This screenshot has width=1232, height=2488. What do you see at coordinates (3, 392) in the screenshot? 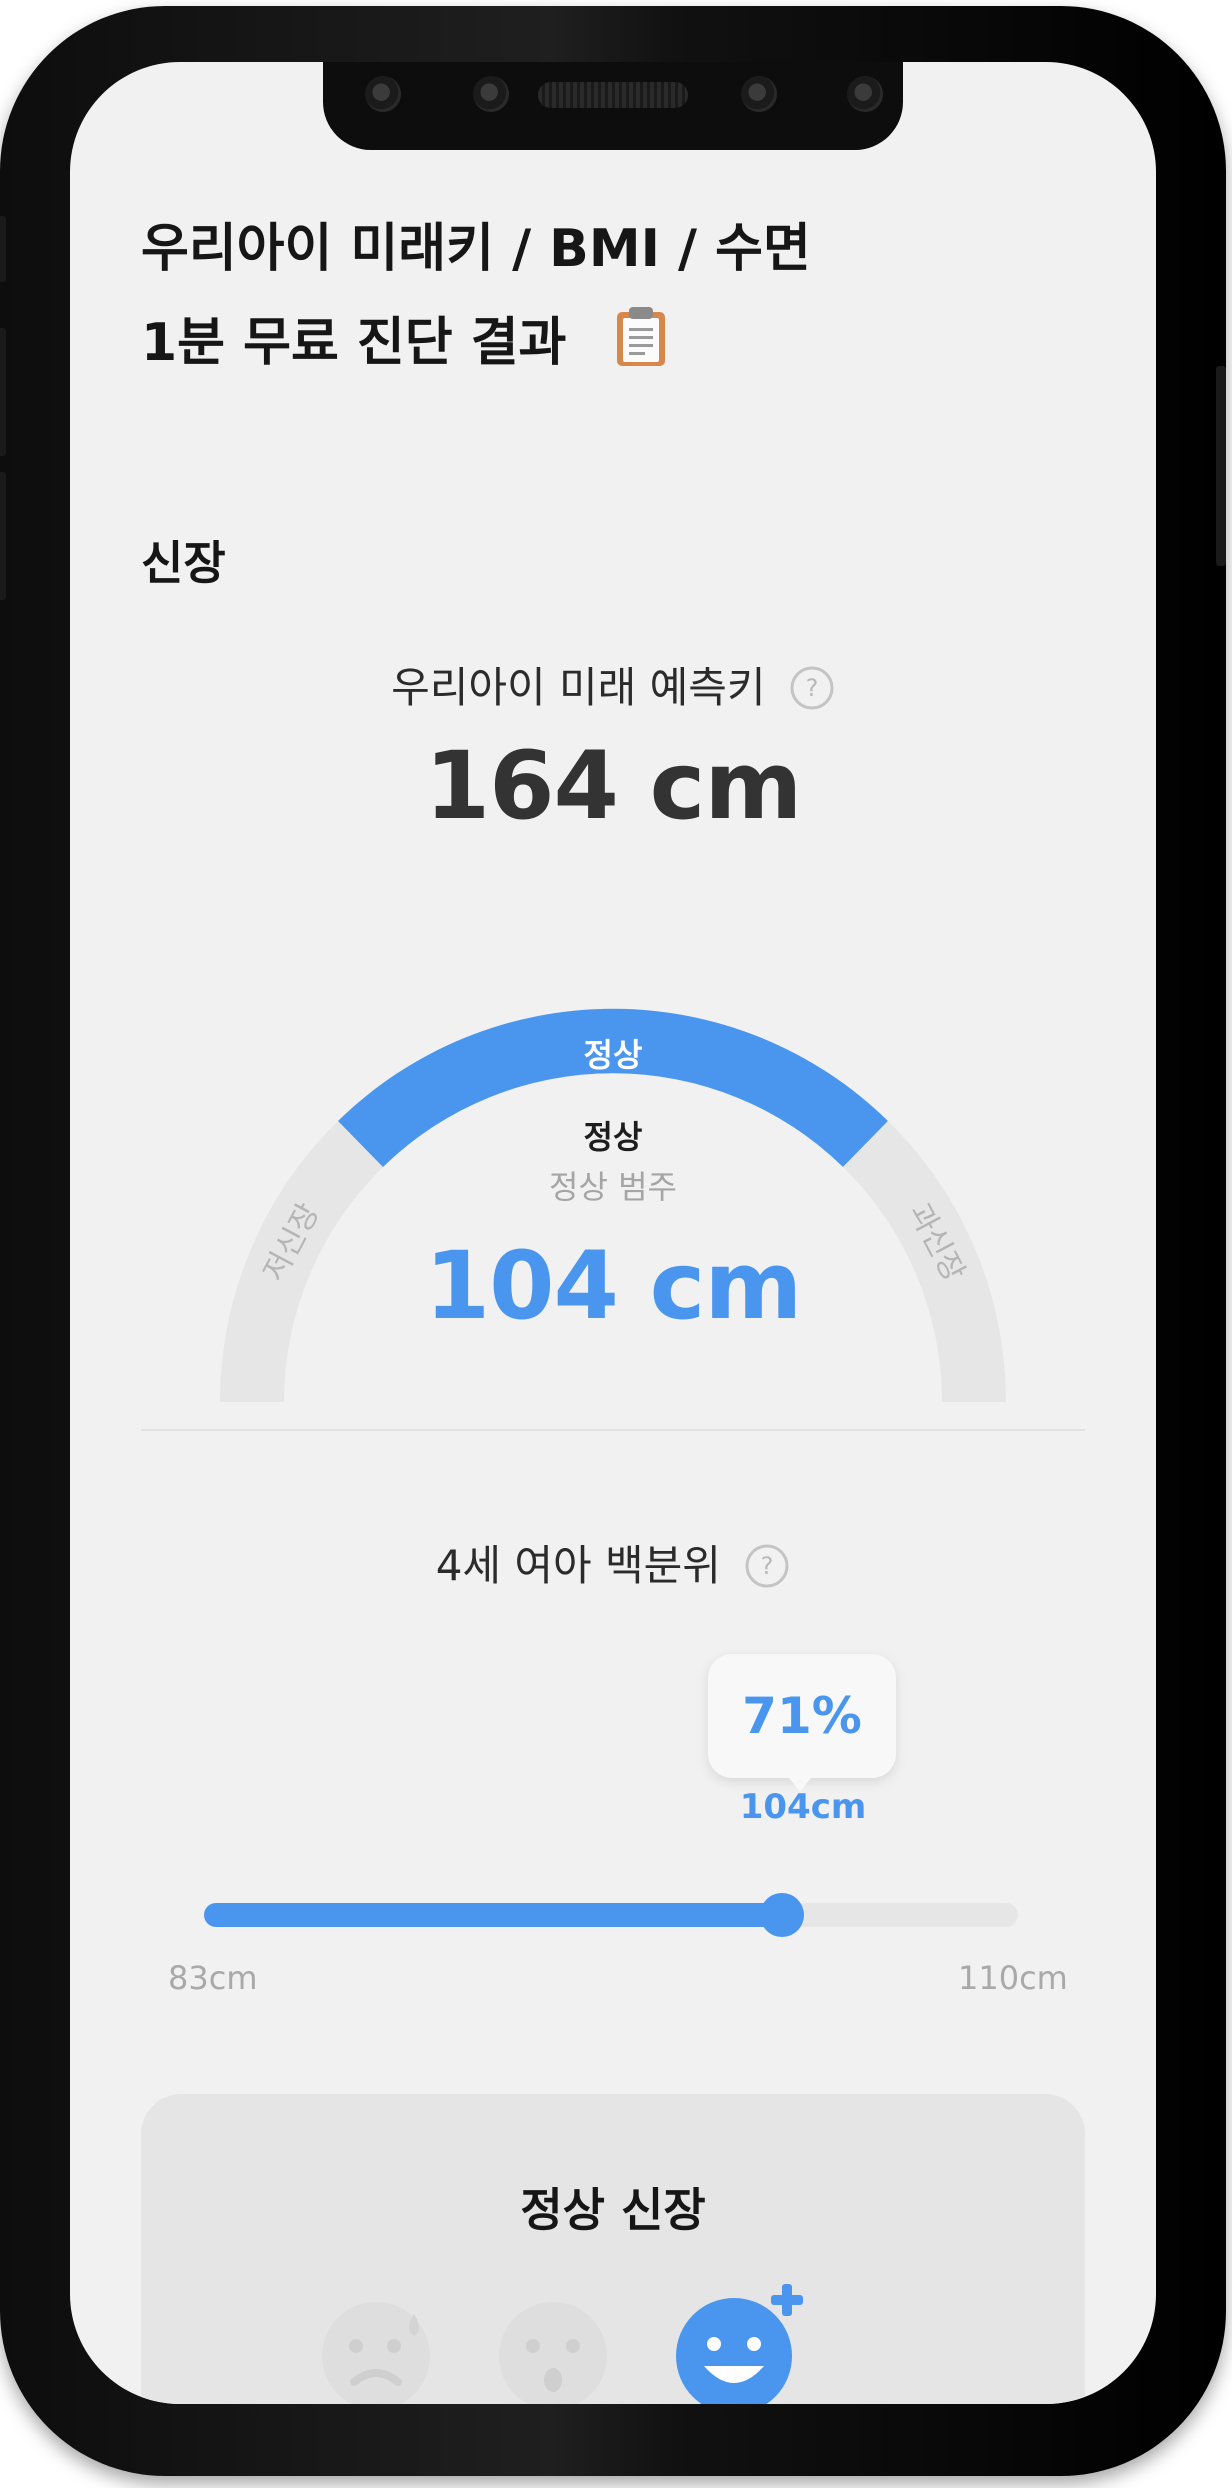
I see `volume-up-button` at bounding box center [3, 392].